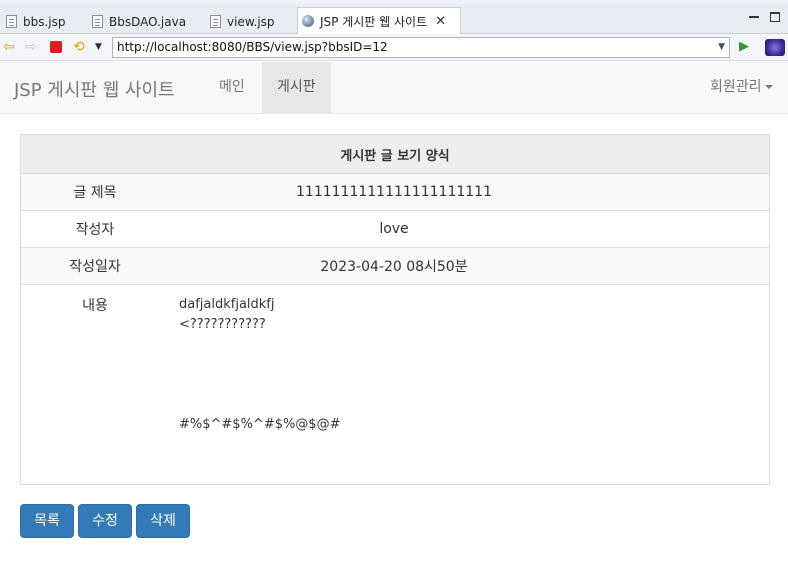  Describe the element at coordinates (736, 87) in the screenshot. I see `member-dropdown-label: 회원관리` at that location.